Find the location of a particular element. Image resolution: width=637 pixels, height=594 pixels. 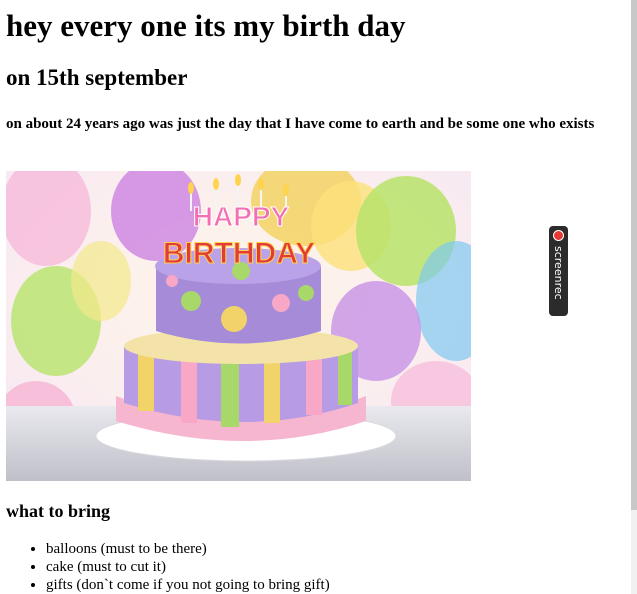

record-dot-icon is located at coordinates (558, 235).